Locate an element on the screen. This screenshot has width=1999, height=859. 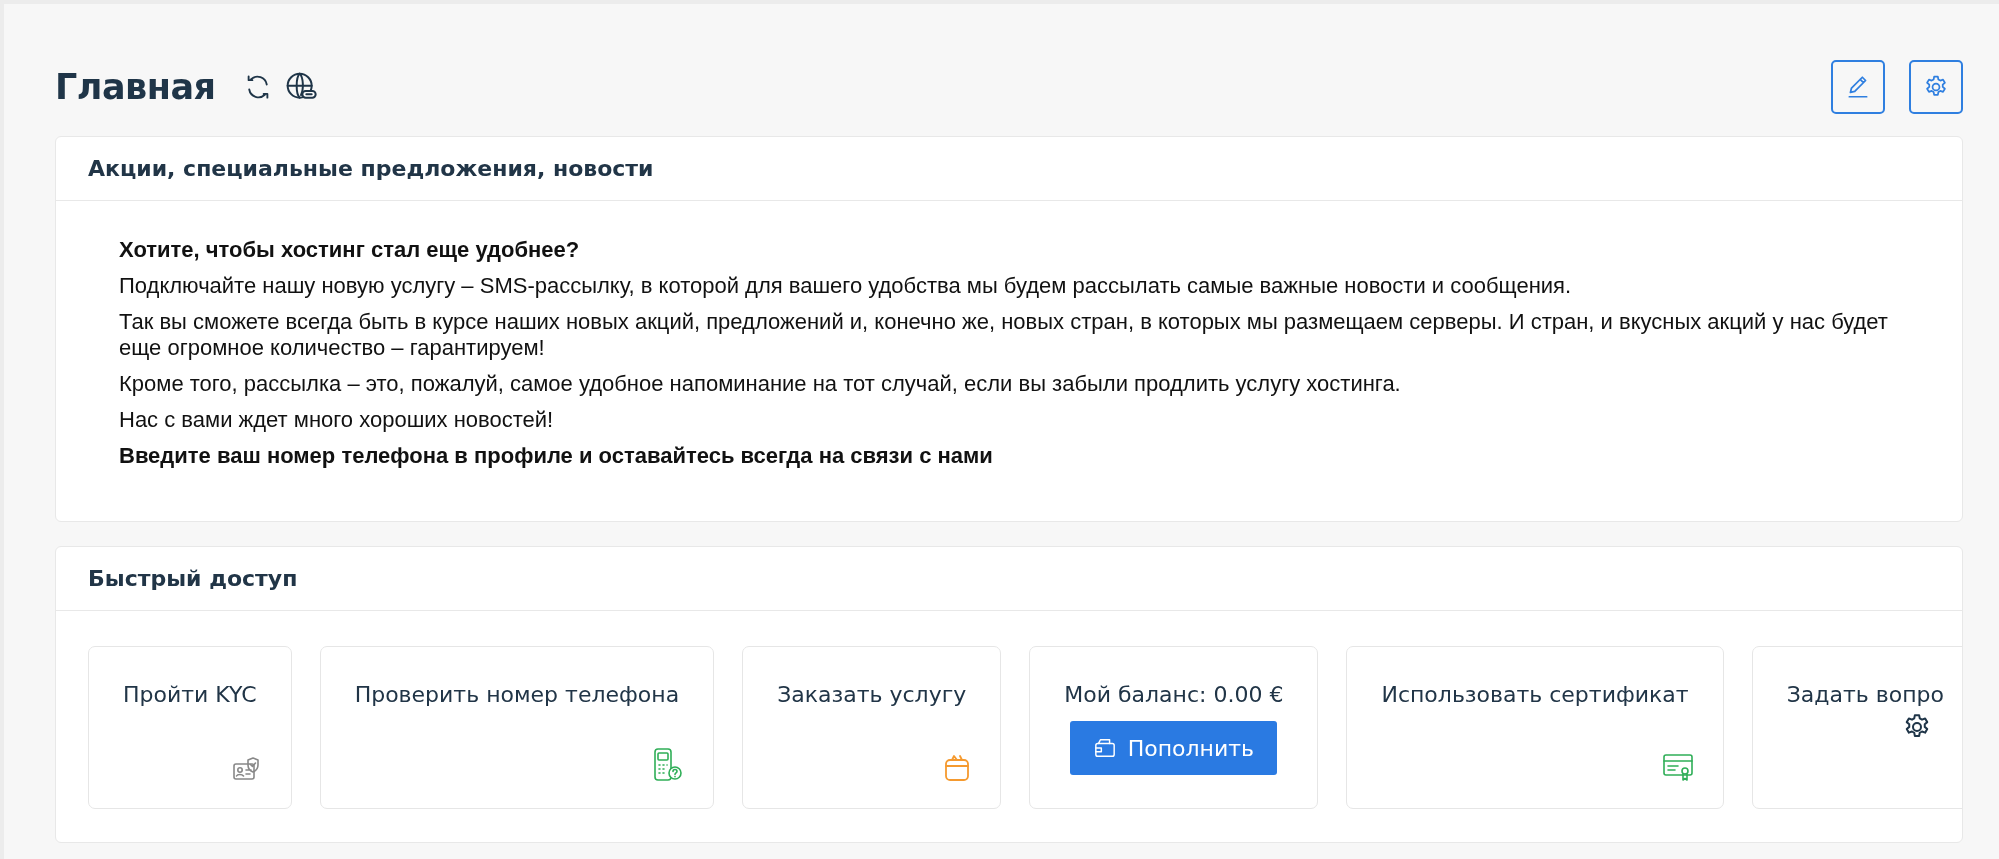
card-title: Быстрый доступ is located at coordinates (193, 578).